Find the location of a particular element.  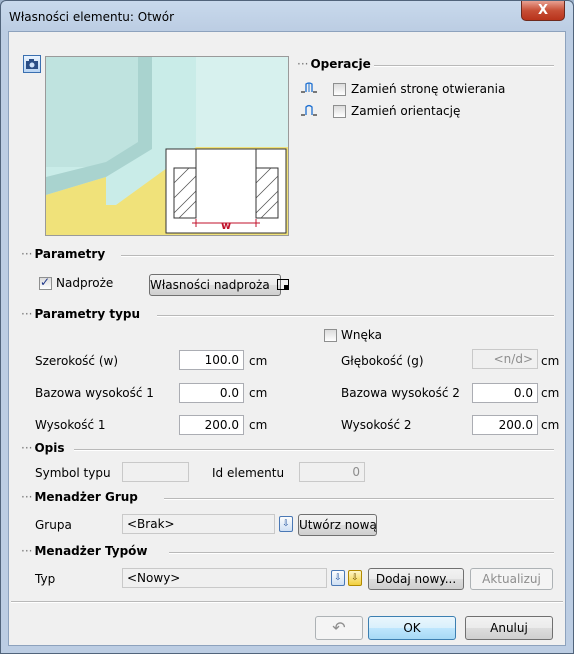

create-new-group-button: Utwórz nową is located at coordinates (337, 525).